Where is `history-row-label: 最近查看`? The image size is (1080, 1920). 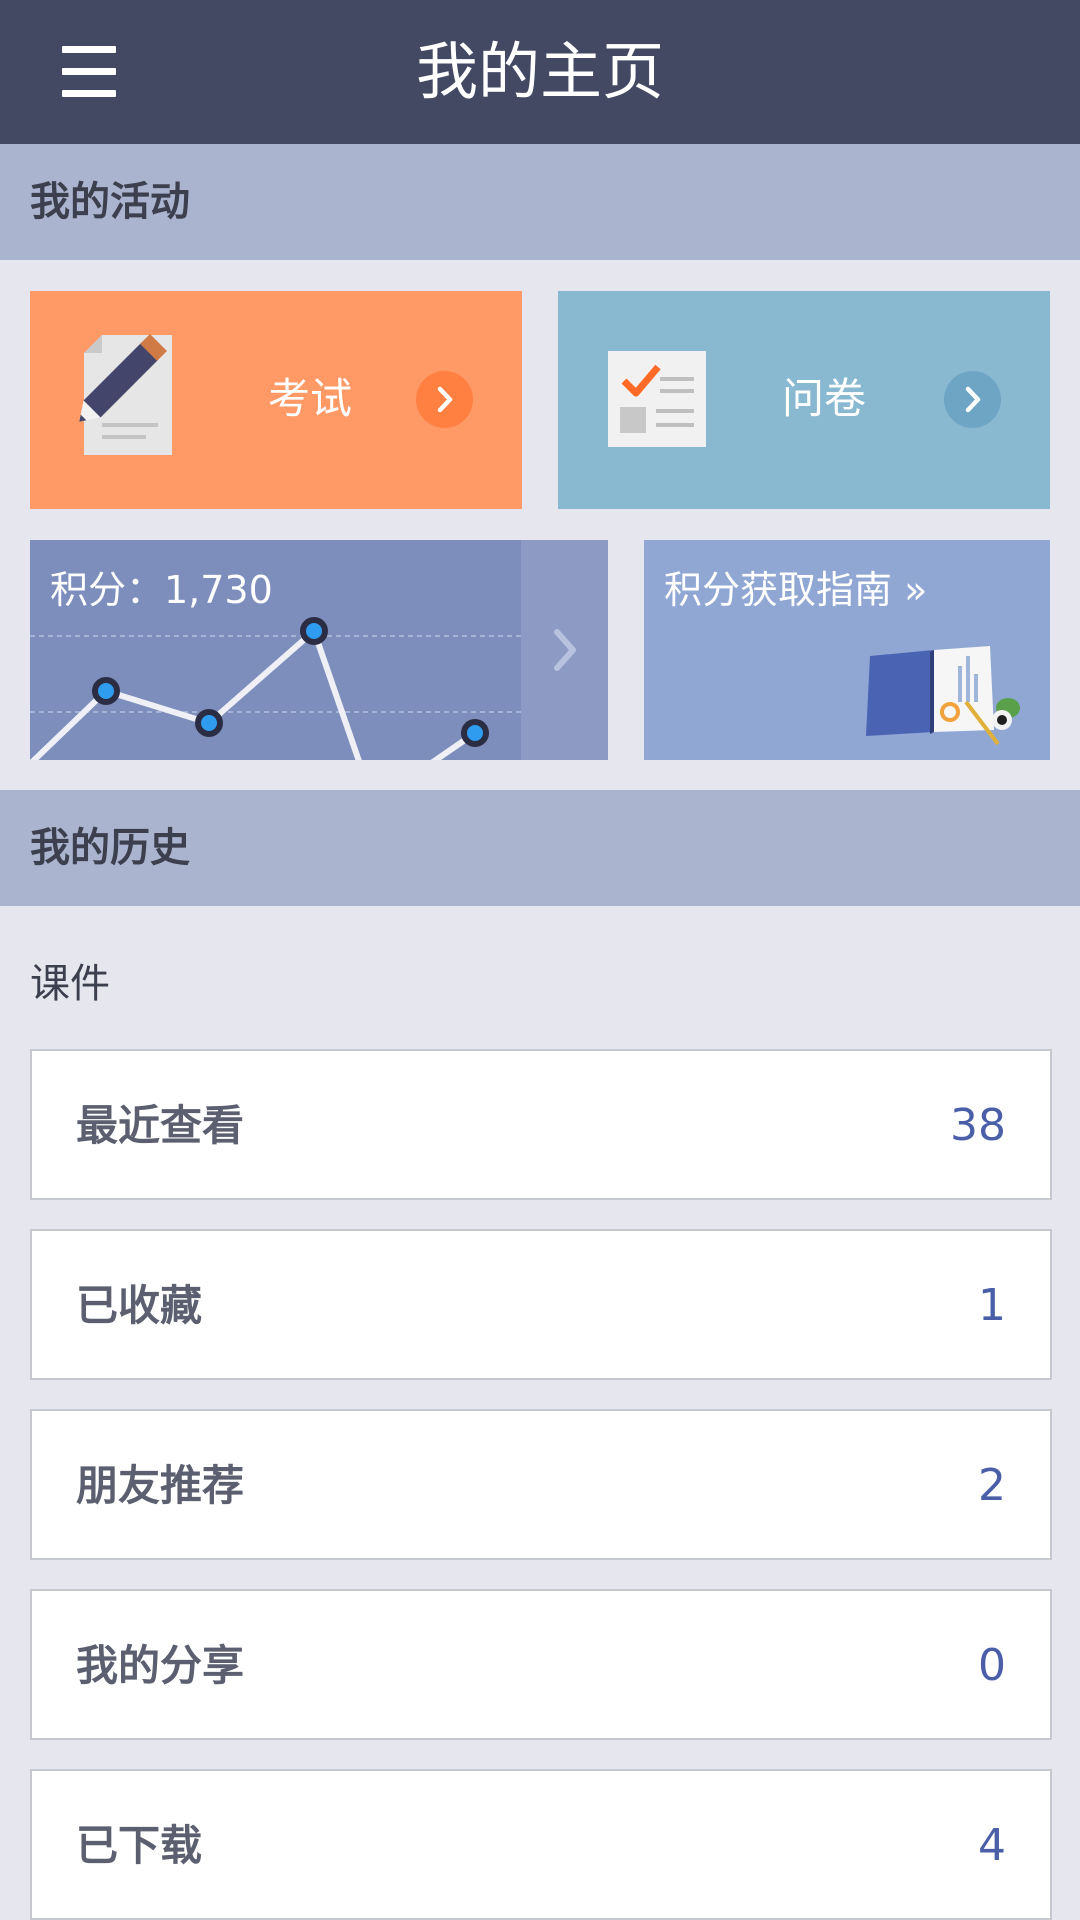 history-row-label: 最近查看 is located at coordinates (160, 1125).